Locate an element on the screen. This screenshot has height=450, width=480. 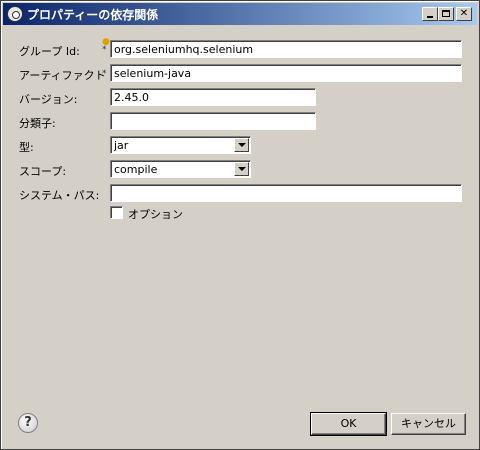
version-label: バージョン: is located at coordinates (48, 99).